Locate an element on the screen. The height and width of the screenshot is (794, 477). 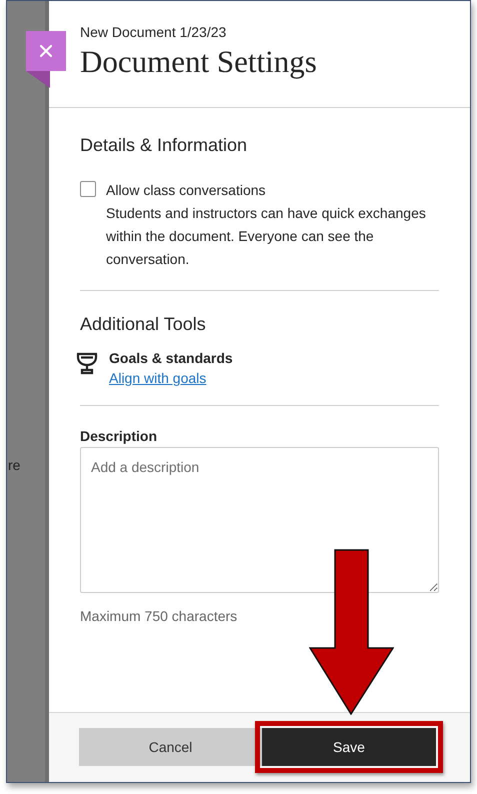
close-button is located at coordinates (46, 51).